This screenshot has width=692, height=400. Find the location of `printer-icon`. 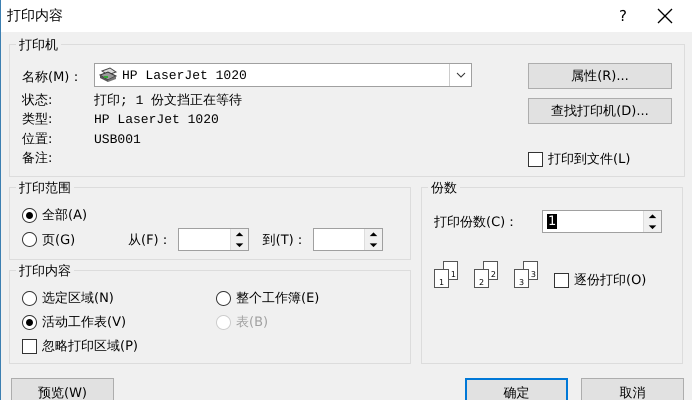

printer-icon is located at coordinates (108, 75).